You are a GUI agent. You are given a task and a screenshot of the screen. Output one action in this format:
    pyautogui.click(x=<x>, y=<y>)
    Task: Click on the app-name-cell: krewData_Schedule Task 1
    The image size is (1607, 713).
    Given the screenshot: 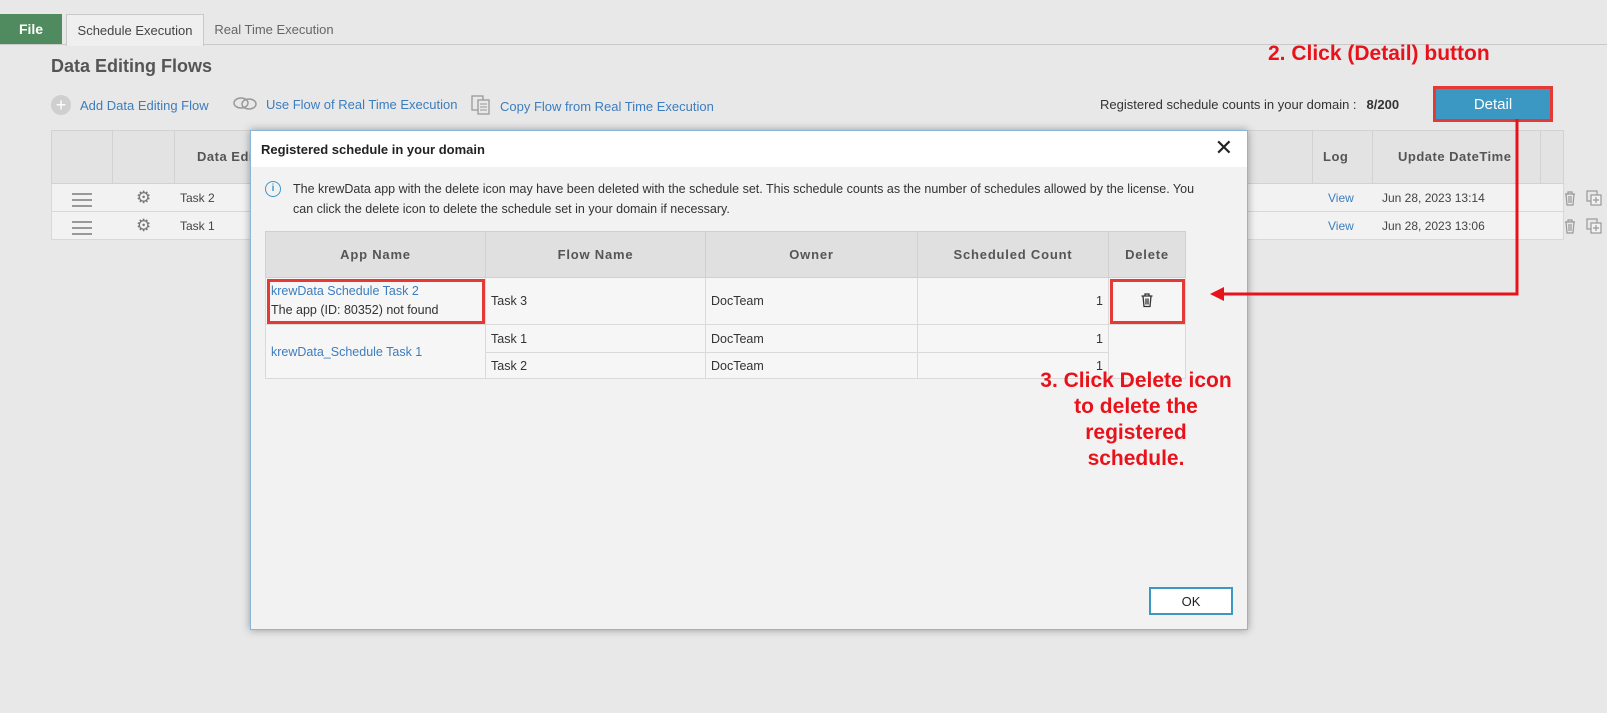 What is the action you would take?
    pyautogui.click(x=375, y=351)
    